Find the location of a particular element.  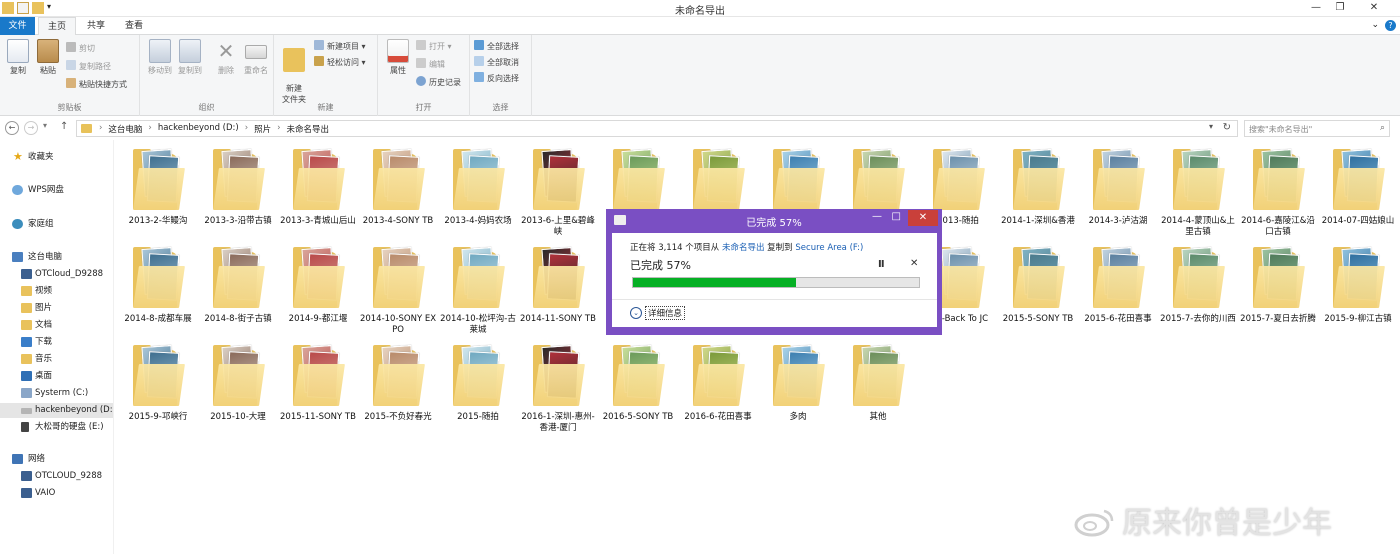

copy-path-button: 复制路径 is located at coordinates (88, 67).